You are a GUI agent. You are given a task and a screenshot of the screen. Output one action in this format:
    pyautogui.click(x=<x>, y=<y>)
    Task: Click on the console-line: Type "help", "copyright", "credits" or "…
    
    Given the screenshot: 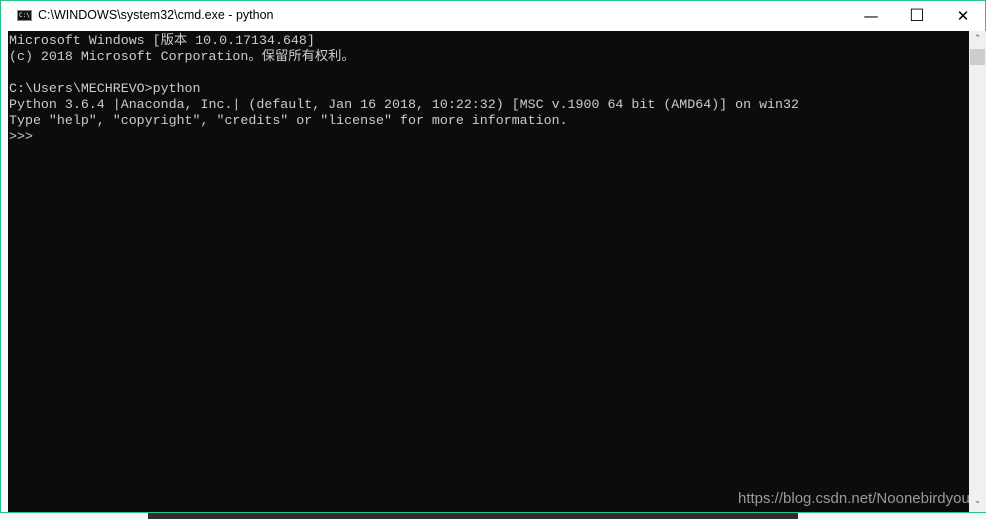 What is the action you would take?
    pyautogui.click(x=288, y=120)
    